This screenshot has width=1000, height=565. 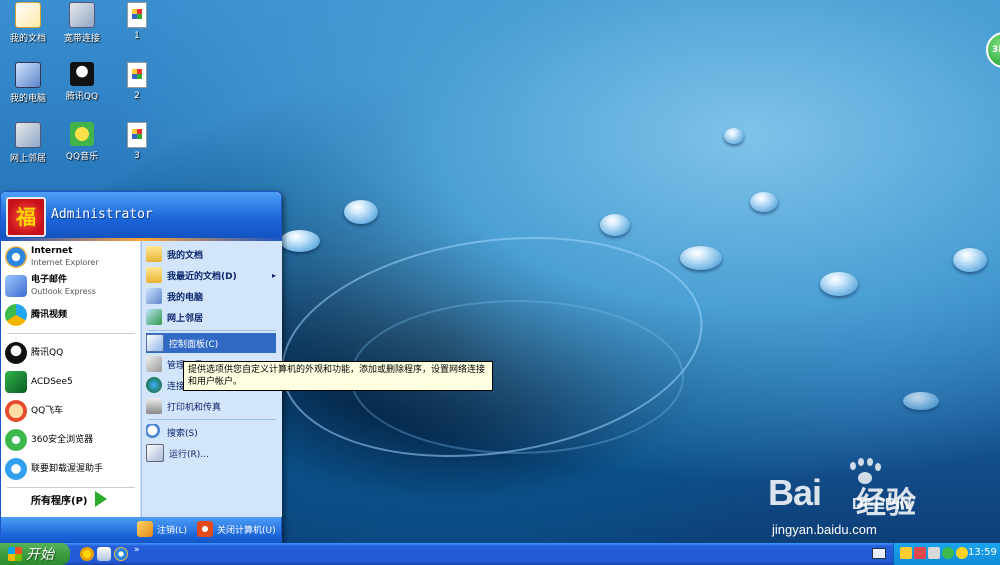 I want to click on computer-icon, so click(x=28, y=75).